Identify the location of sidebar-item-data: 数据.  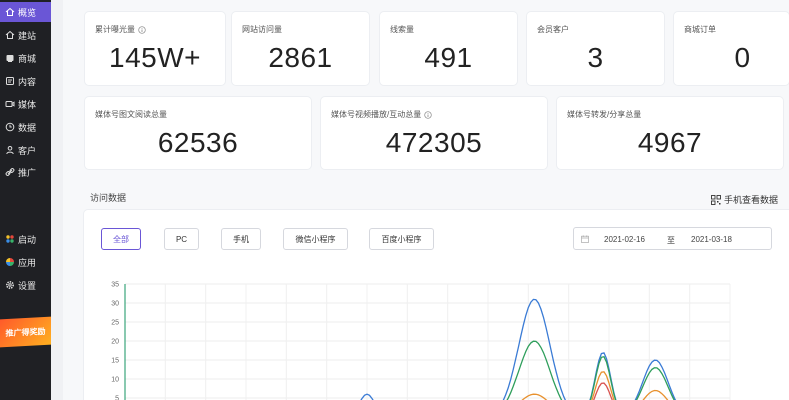
(25, 127).